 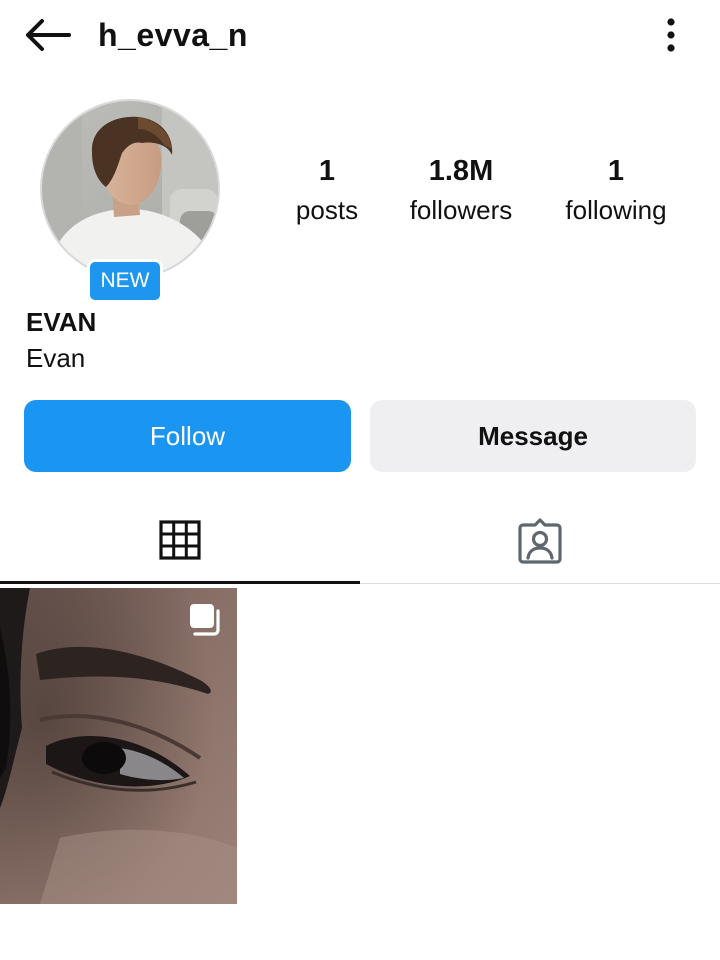 What do you see at coordinates (616, 171) in the screenshot?
I see `following-count-value: 1` at bounding box center [616, 171].